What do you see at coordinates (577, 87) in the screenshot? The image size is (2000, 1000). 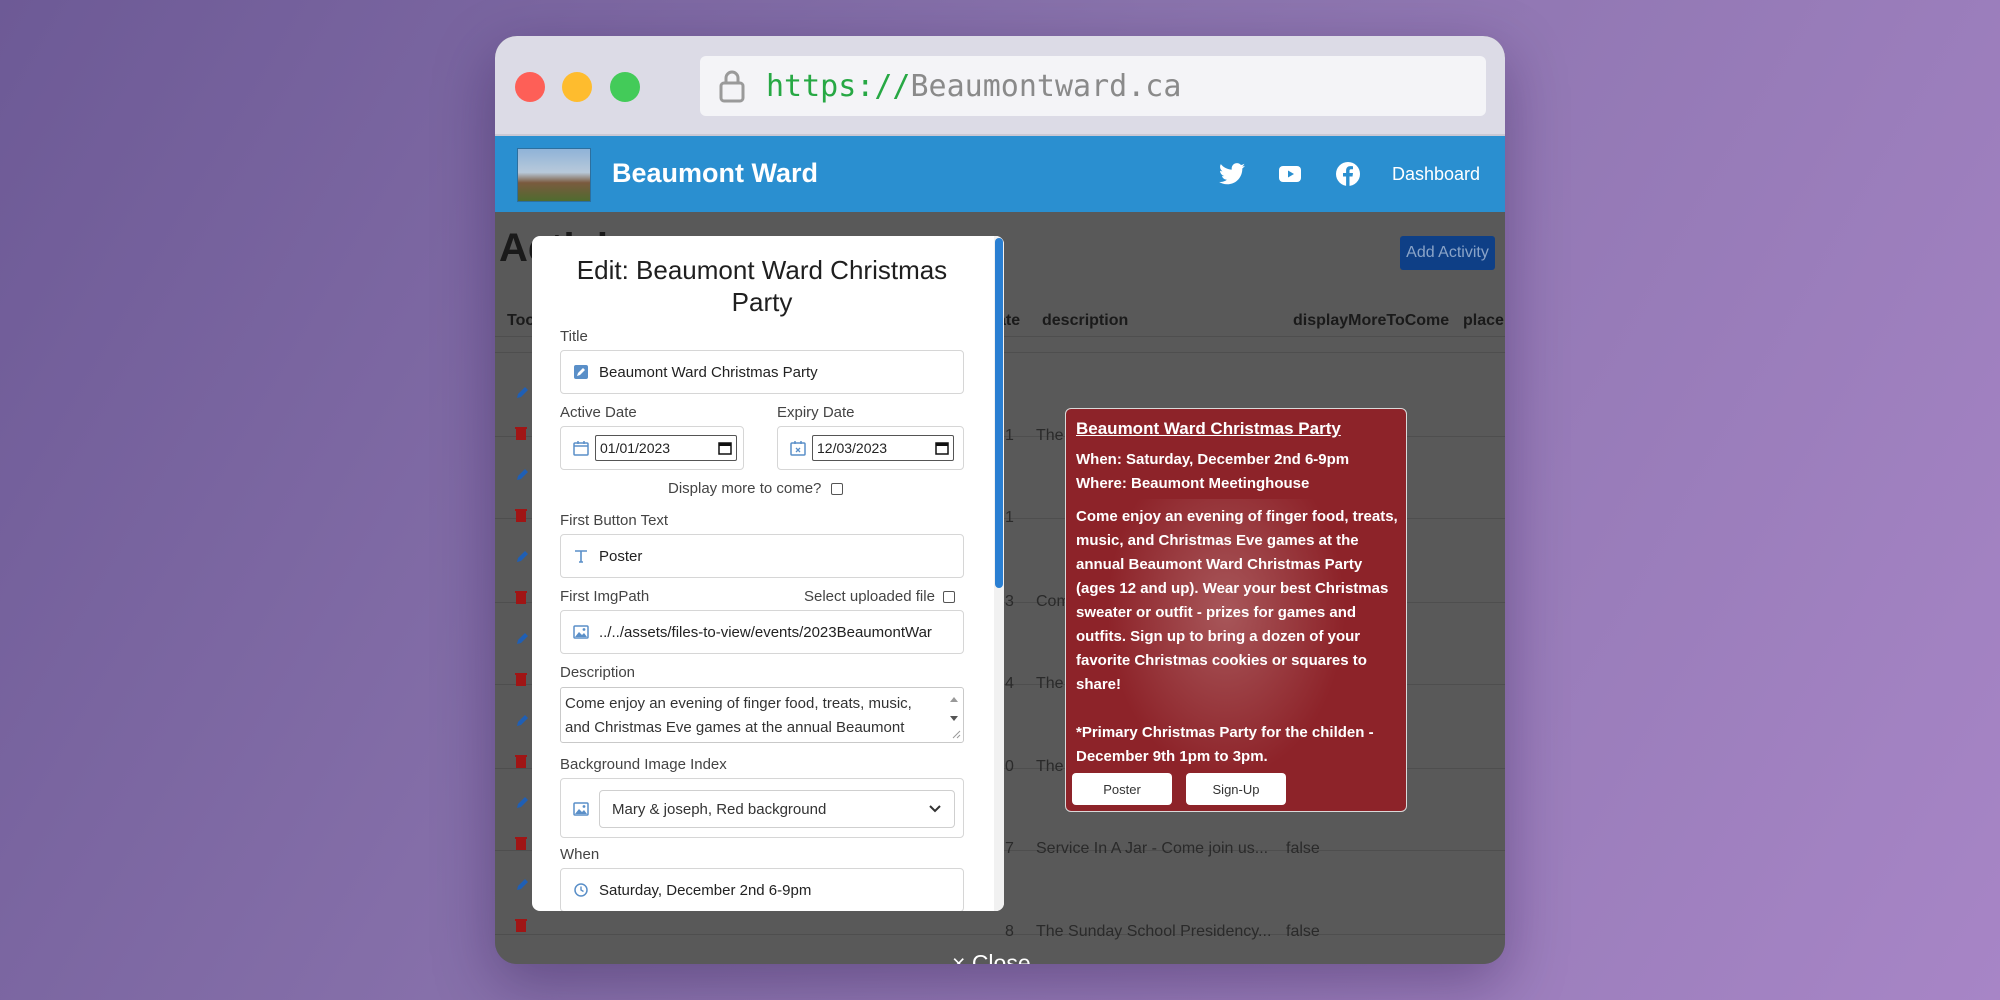 I see `minimize-window-button` at bounding box center [577, 87].